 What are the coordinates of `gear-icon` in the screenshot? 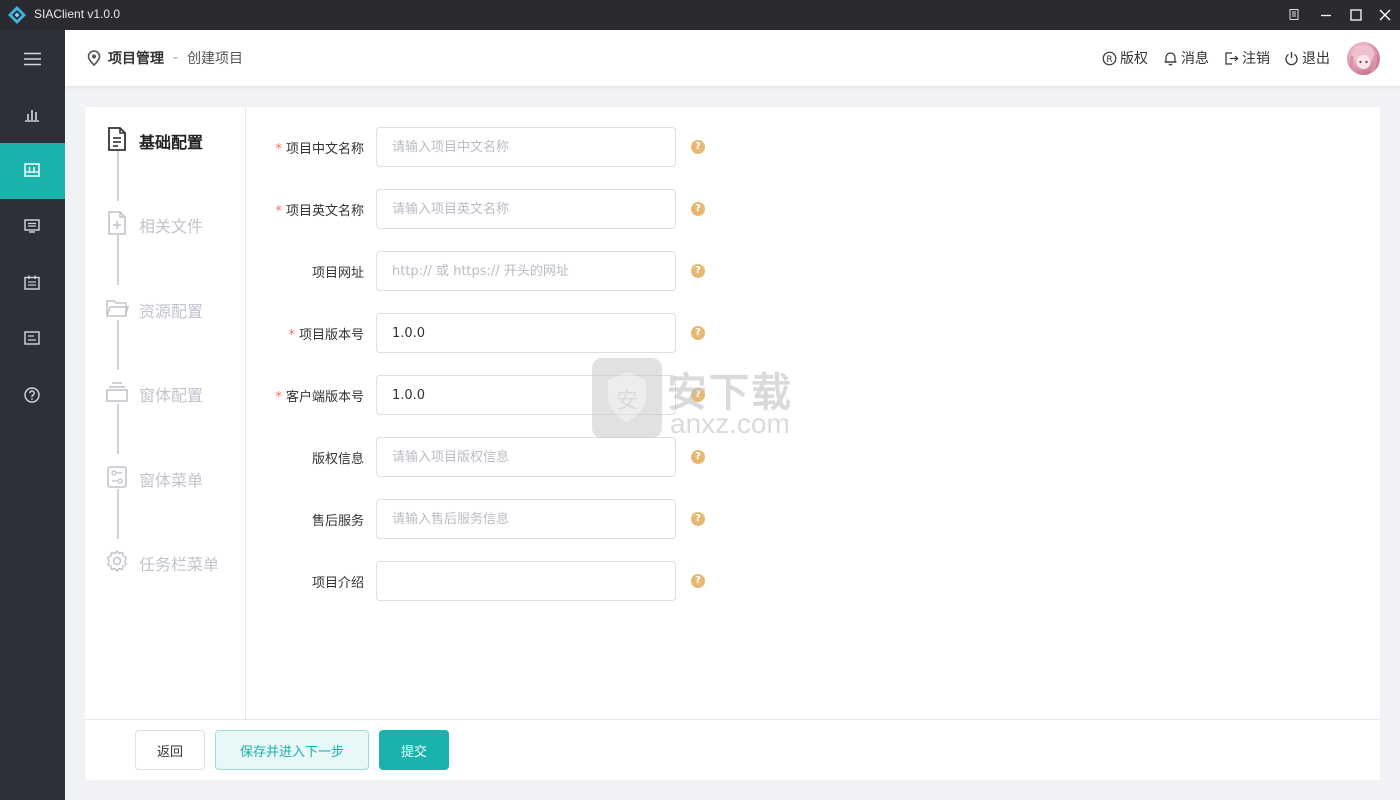 It's located at (117, 561).